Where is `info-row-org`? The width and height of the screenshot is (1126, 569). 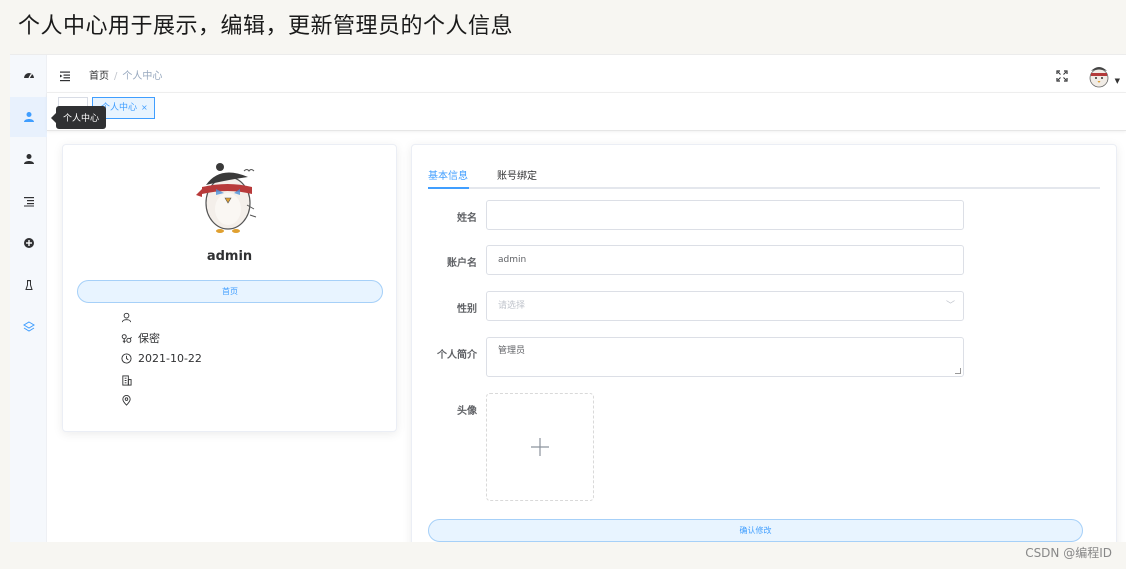 info-row-org is located at coordinates (126, 380).